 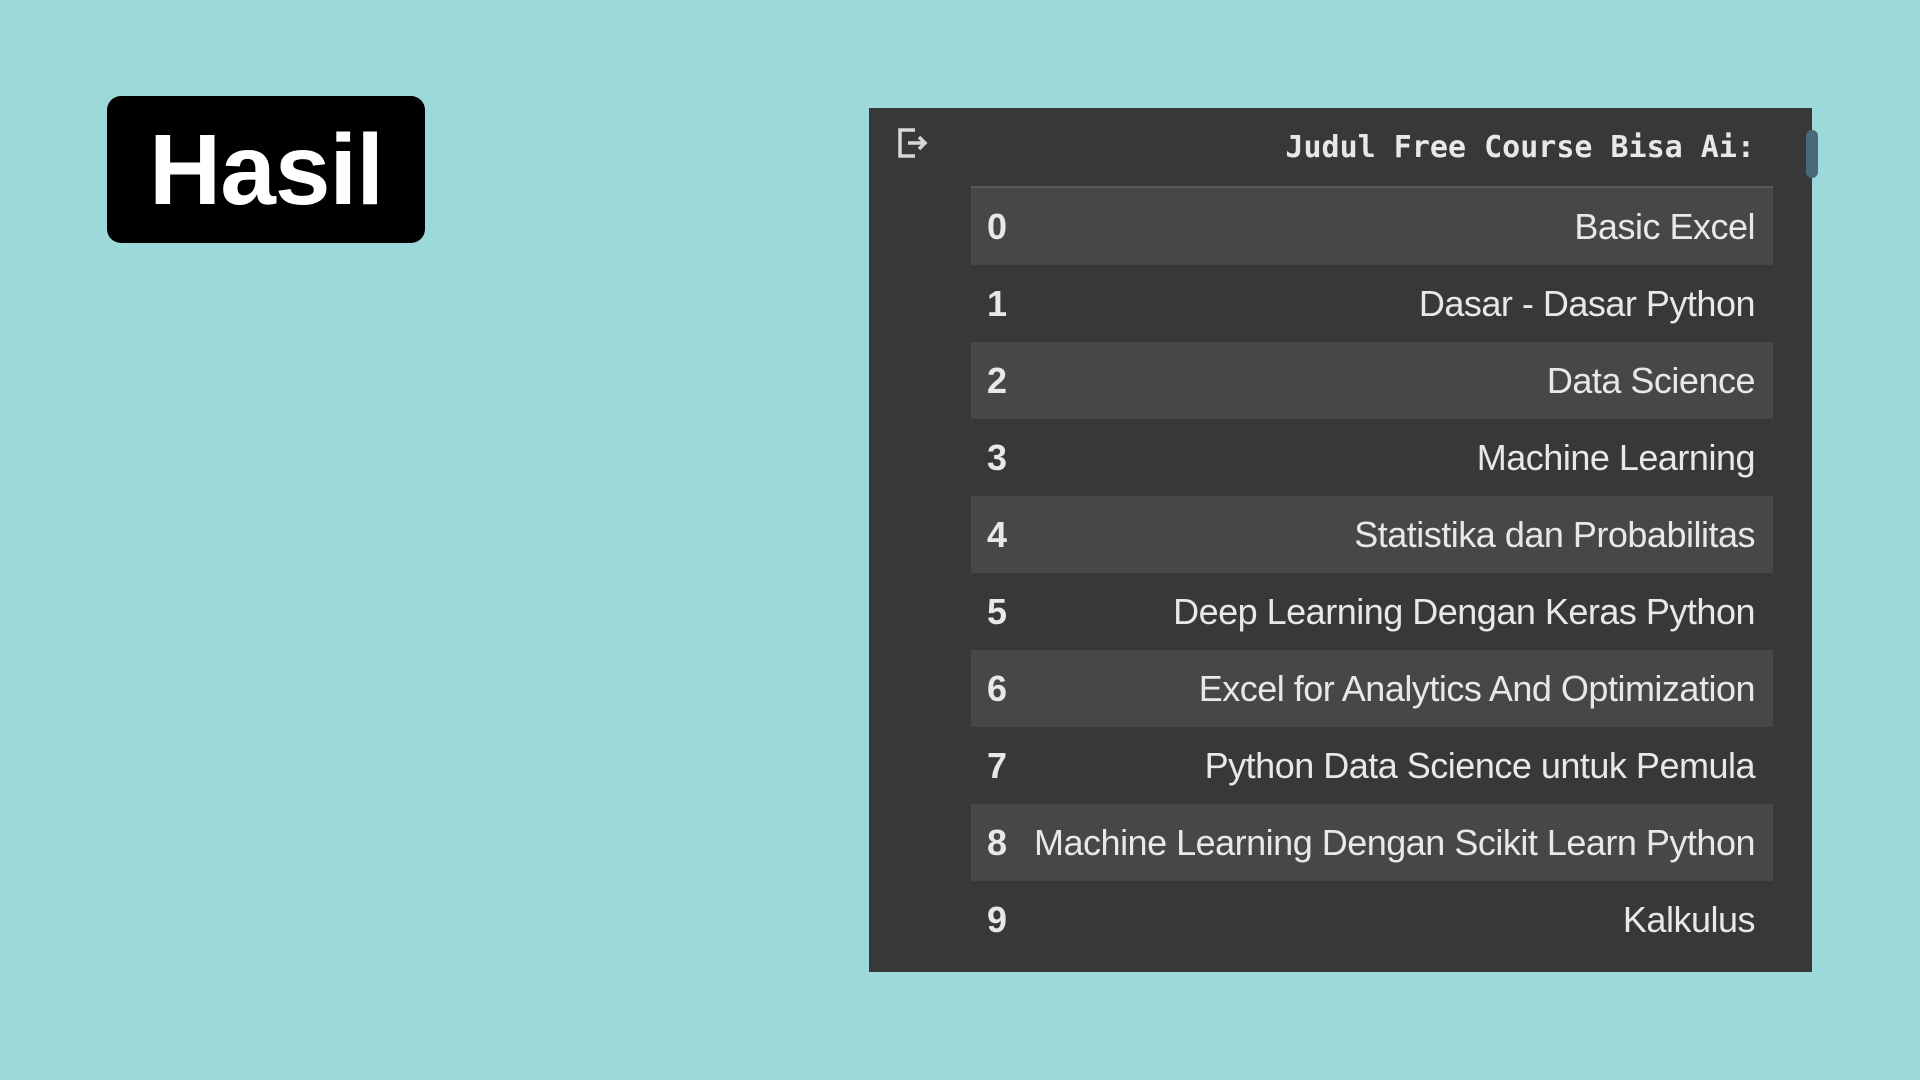 What do you see at coordinates (997, 457) in the screenshot?
I see `row-index: 3` at bounding box center [997, 457].